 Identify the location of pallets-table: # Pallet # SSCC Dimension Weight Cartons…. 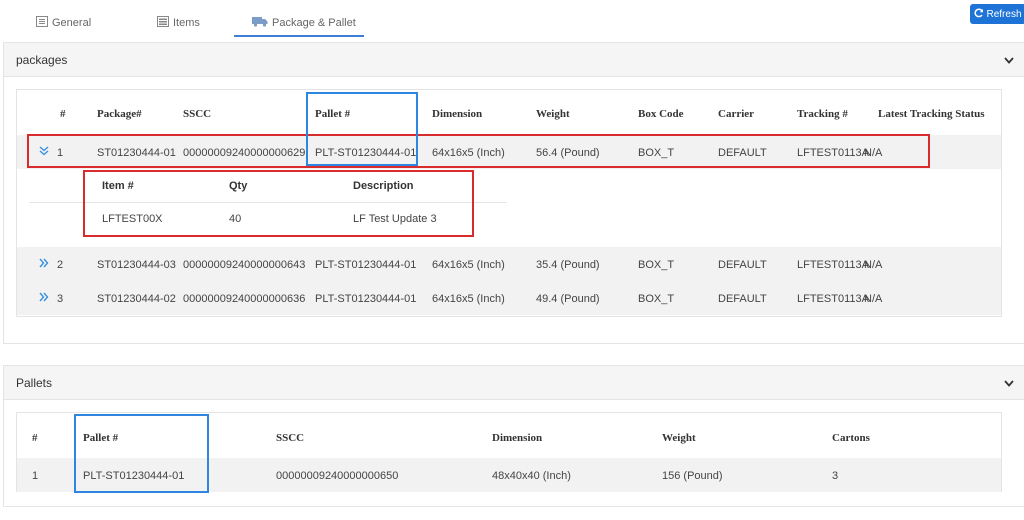
(509, 452).